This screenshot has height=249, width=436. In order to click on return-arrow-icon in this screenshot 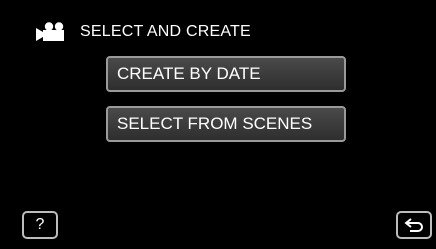, I will do `click(413, 225)`.